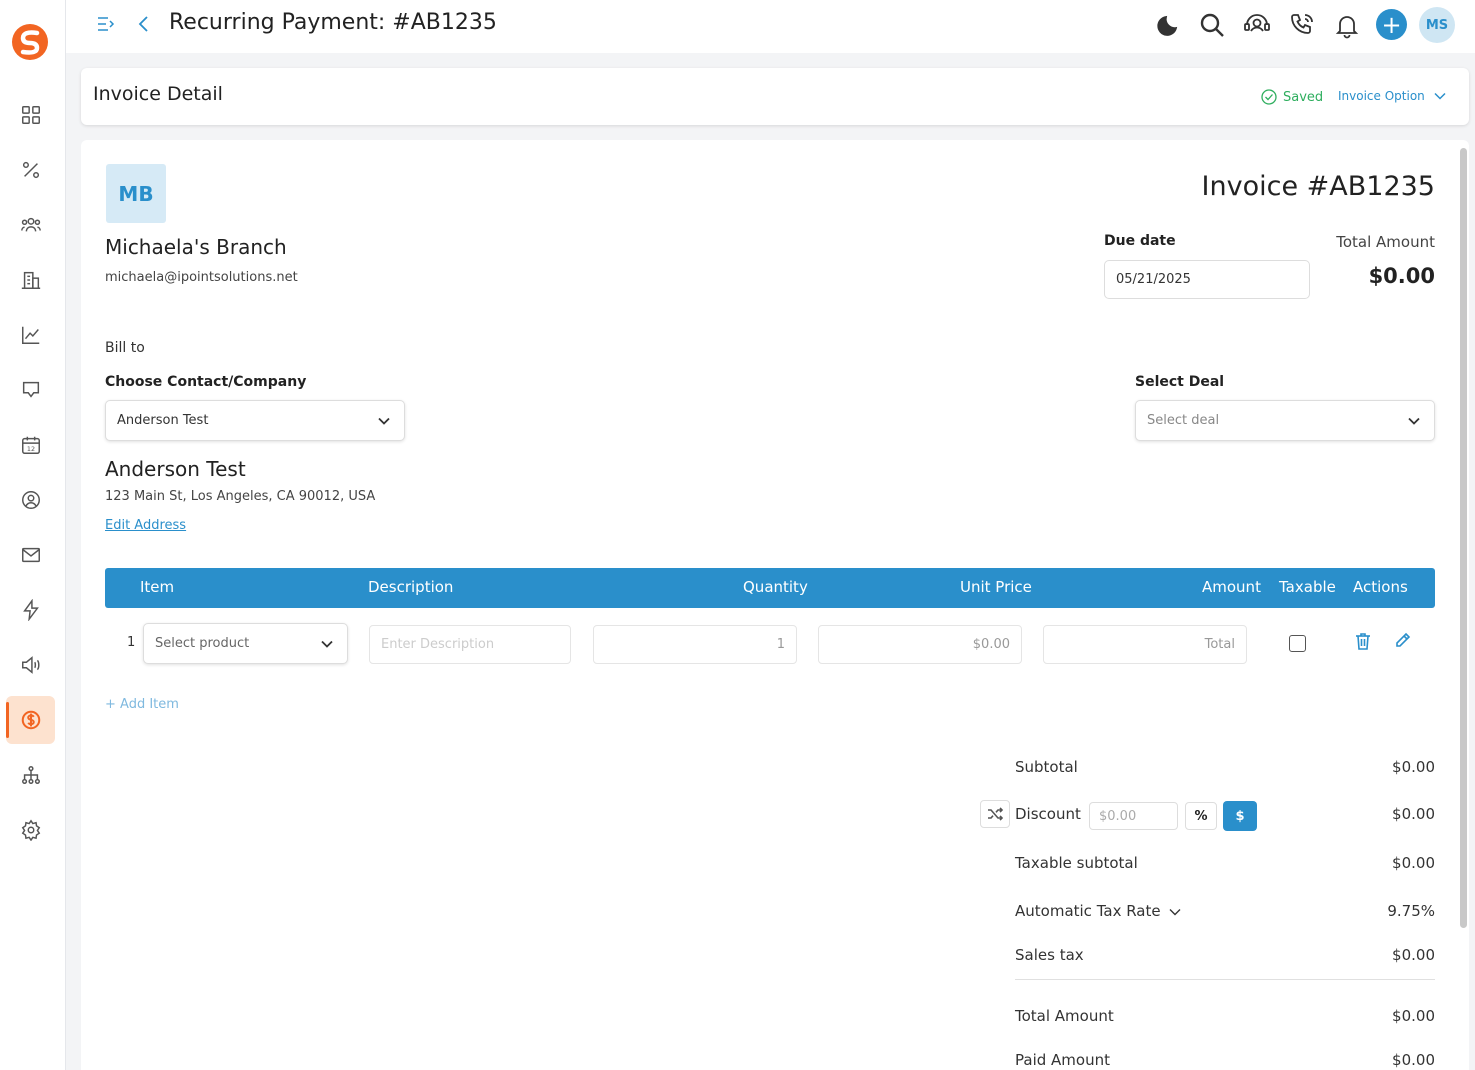  Describe the element at coordinates (1201, 816) in the screenshot. I see `discount-percent-button: %` at that location.